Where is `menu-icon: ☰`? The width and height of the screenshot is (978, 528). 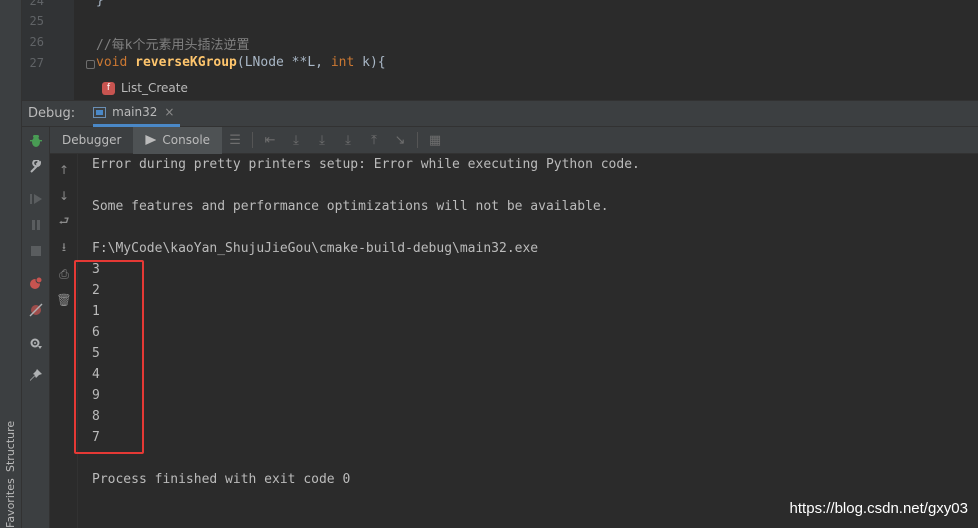
menu-icon: ☰ is located at coordinates (235, 140).